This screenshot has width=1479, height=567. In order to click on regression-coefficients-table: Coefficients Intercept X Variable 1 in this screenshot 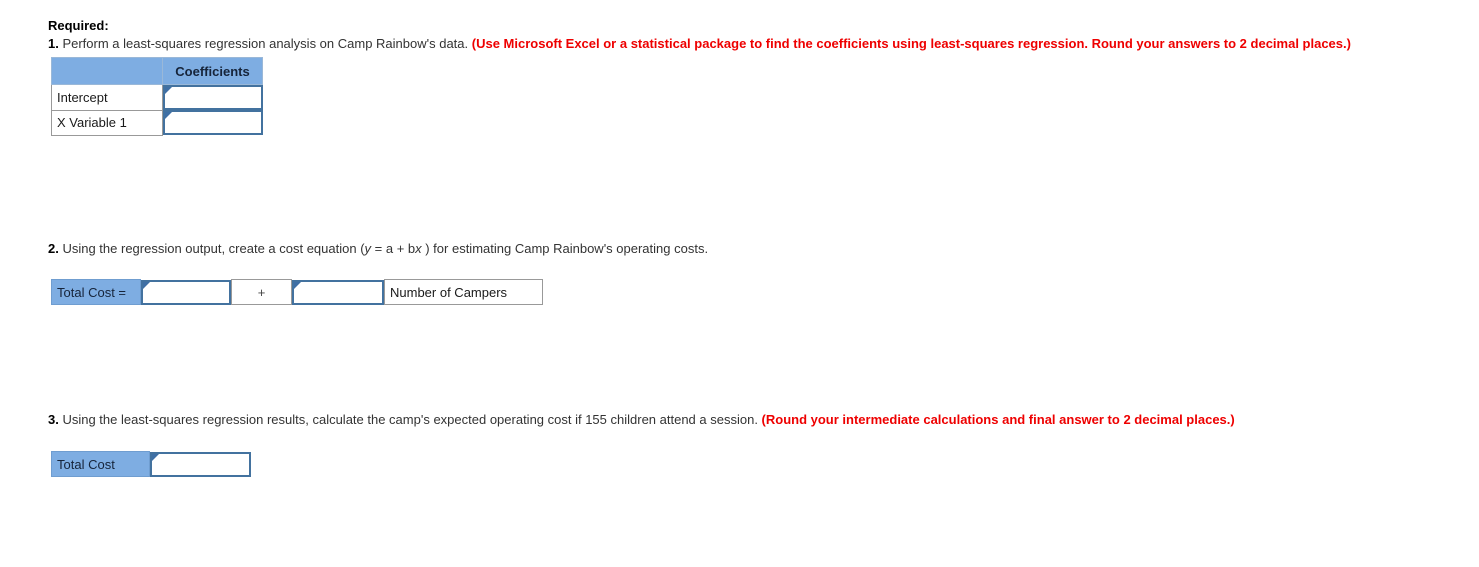, I will do `click(157, 96)`.